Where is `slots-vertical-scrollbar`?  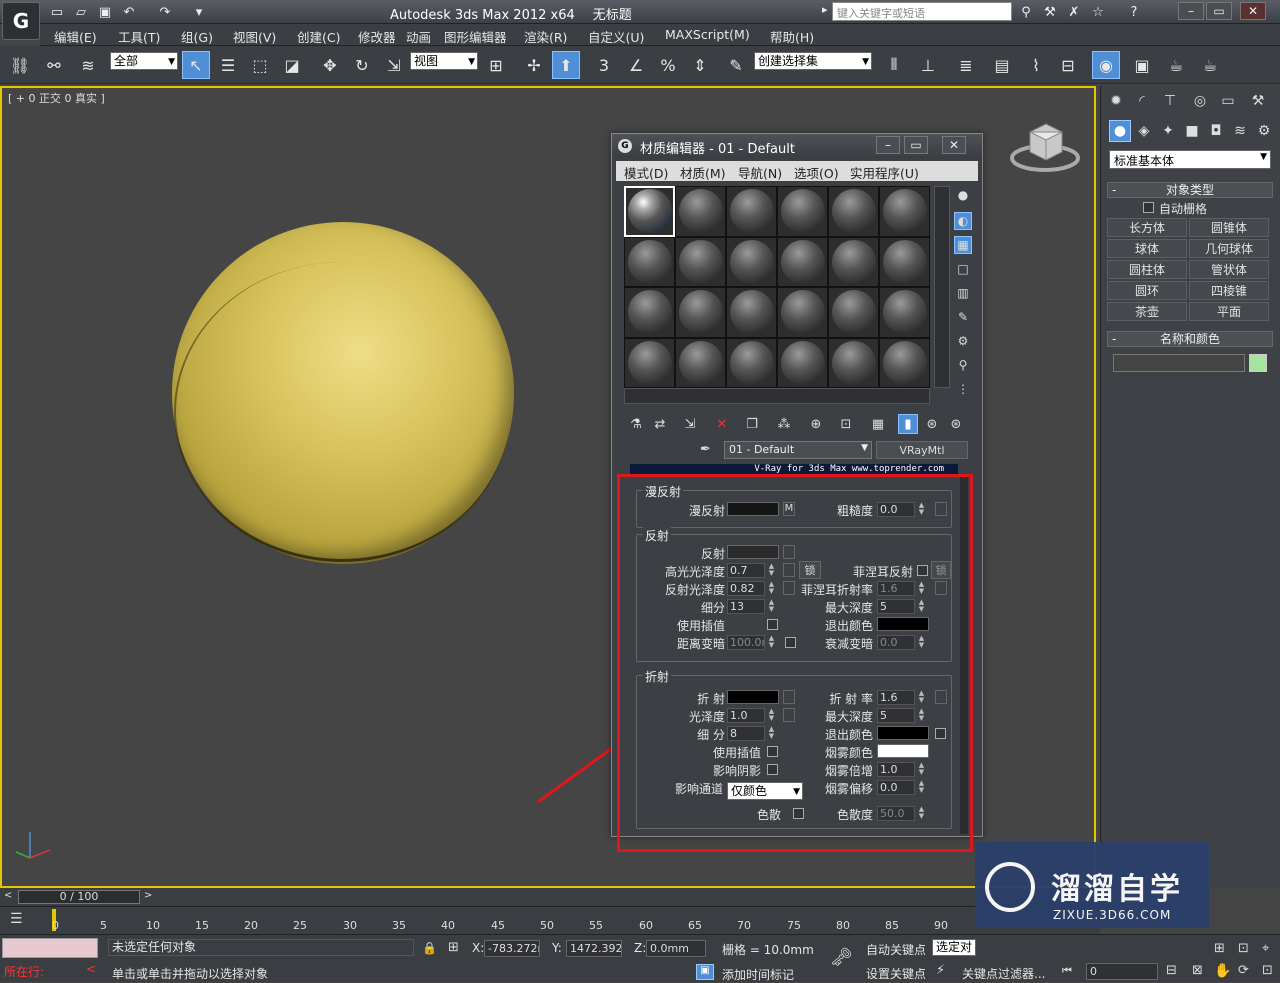 slots-vertical-scrollbar is located at coordinates (942, 287).